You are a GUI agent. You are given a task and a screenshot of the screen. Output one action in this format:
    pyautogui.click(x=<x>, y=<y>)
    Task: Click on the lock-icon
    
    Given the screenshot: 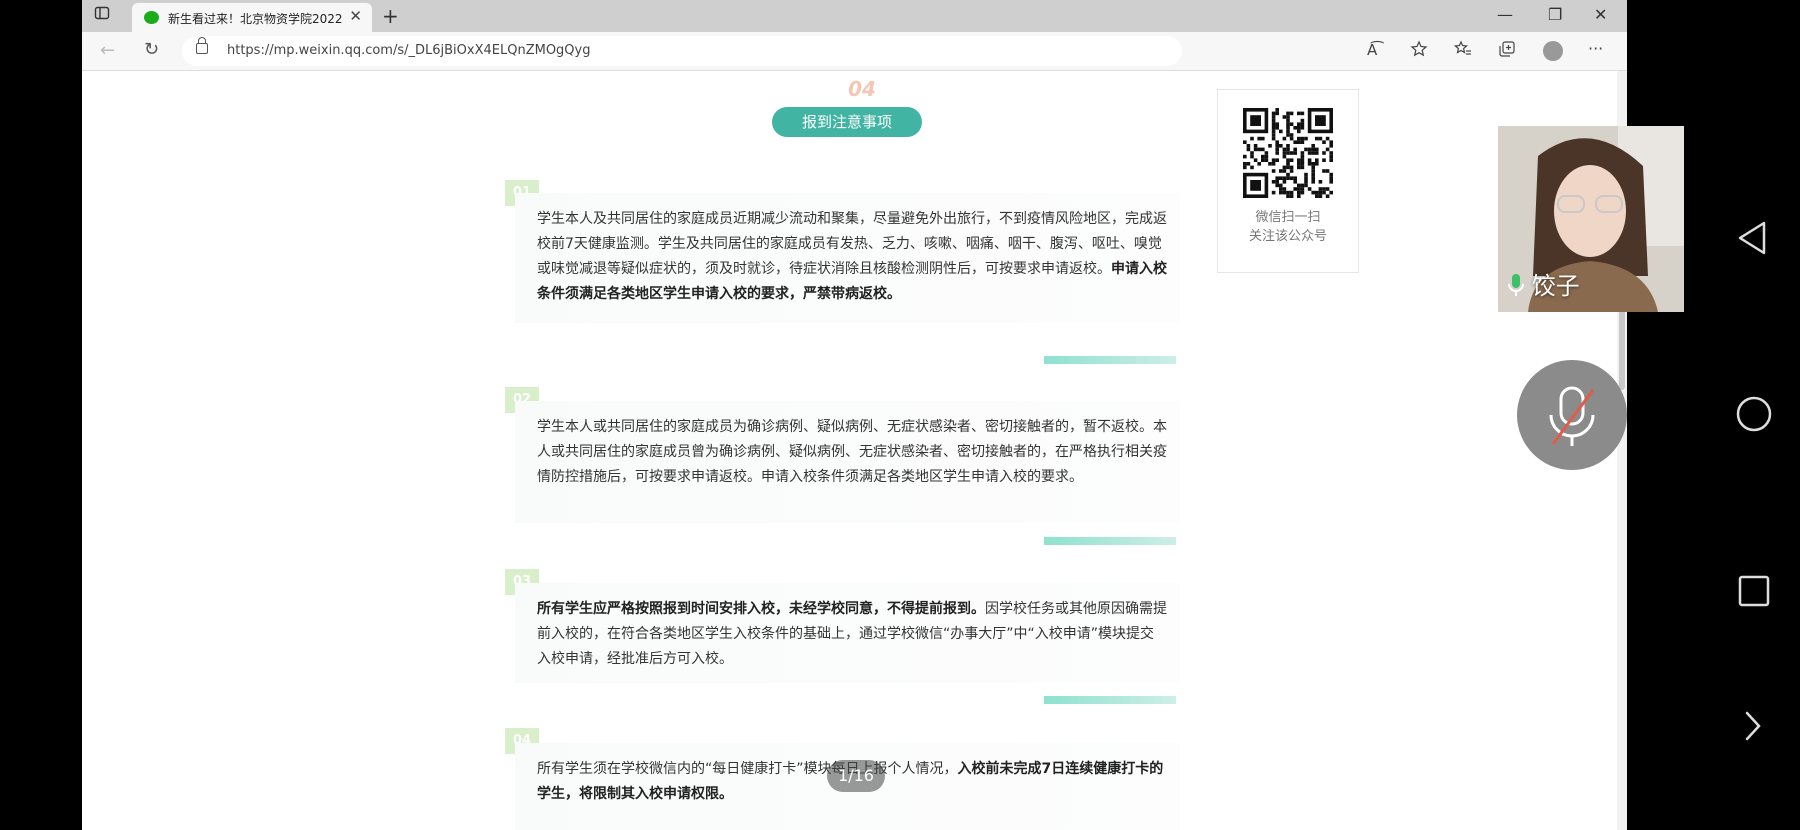 What is the action you would take?
    pyautogui.click(x=202, y=45)
    